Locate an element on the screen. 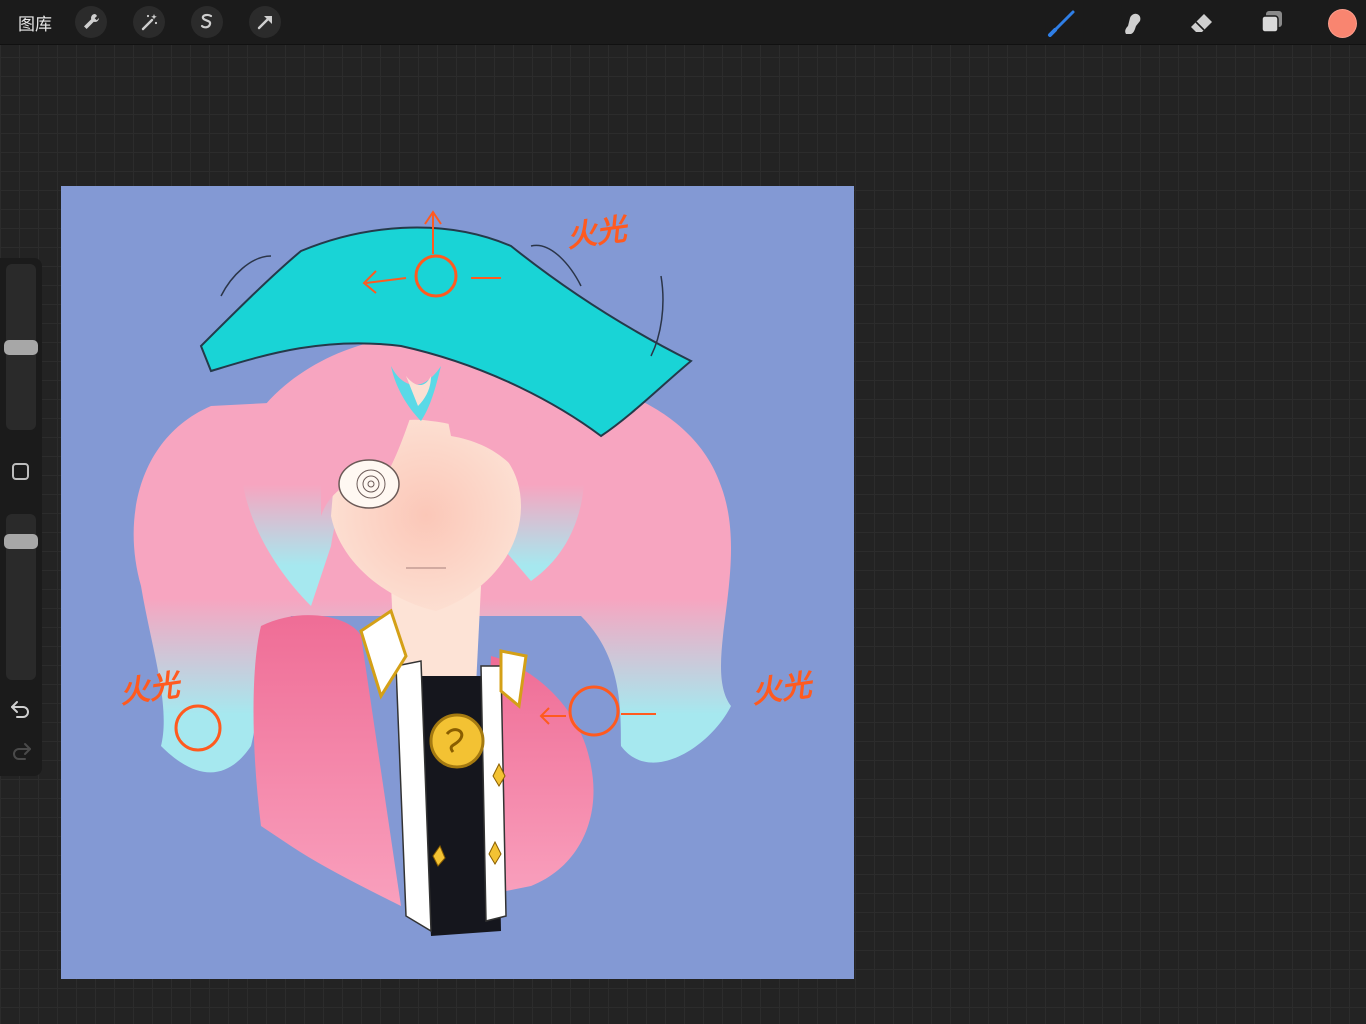 This screenshot has width=1366, height=1024. transform-button is located at coordinates (265, 22).